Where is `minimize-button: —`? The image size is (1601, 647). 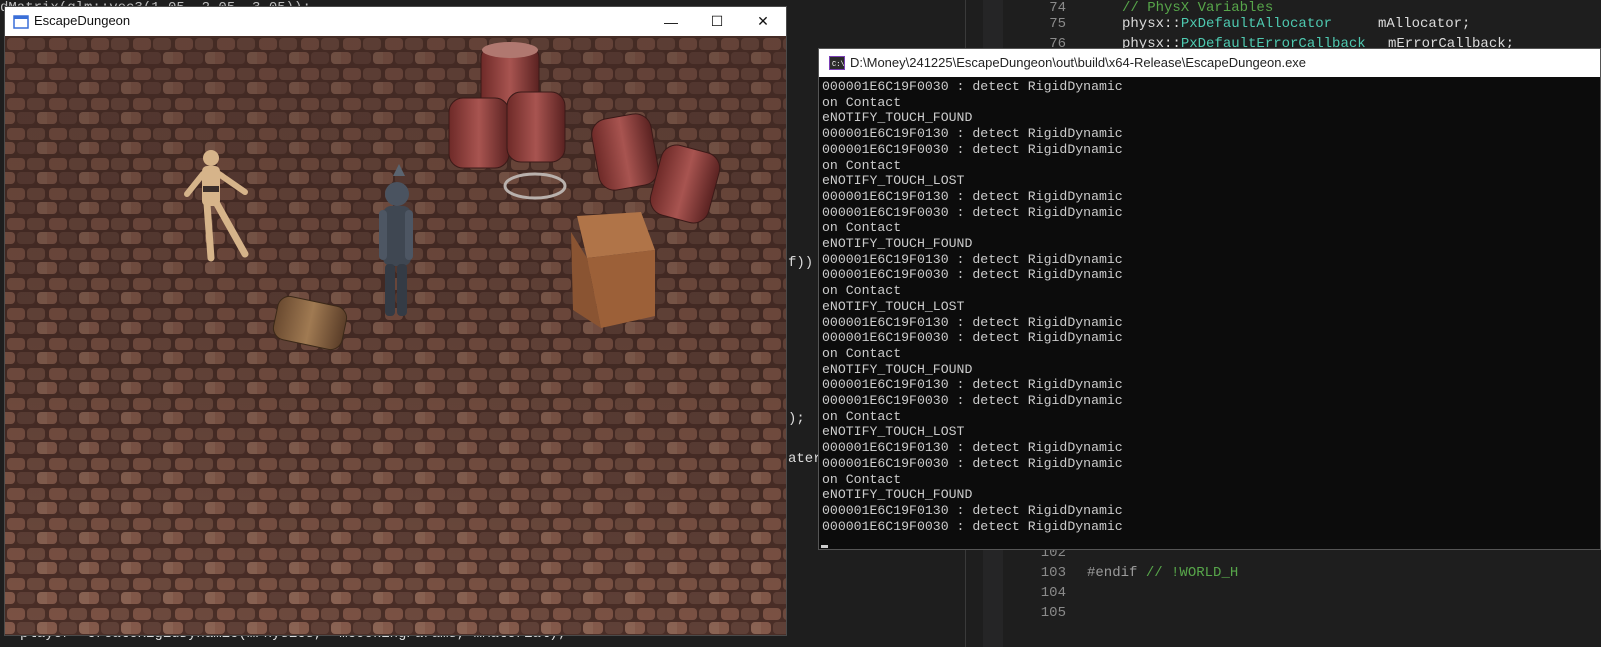 minimize-button: — is located at coordinates (671, 21).